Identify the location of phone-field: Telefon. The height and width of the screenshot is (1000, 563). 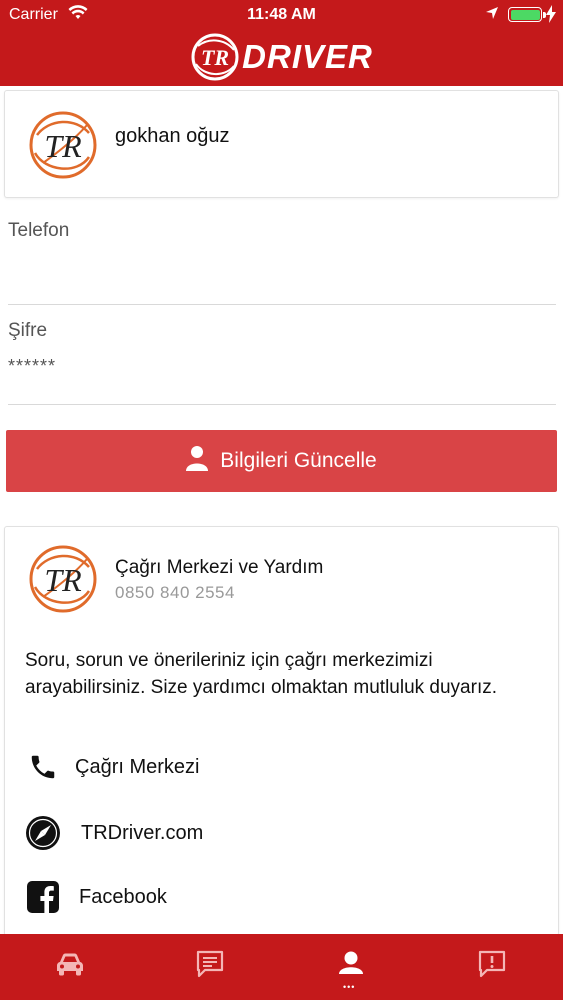
(282, 262).